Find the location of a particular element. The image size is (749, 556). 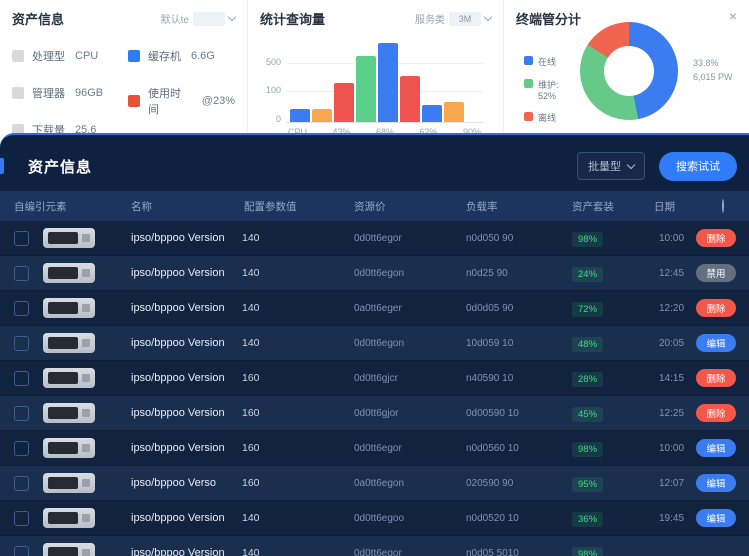

stats-chart-filter-dropdown: 服务类 3M is located at coordinates (454, 18).